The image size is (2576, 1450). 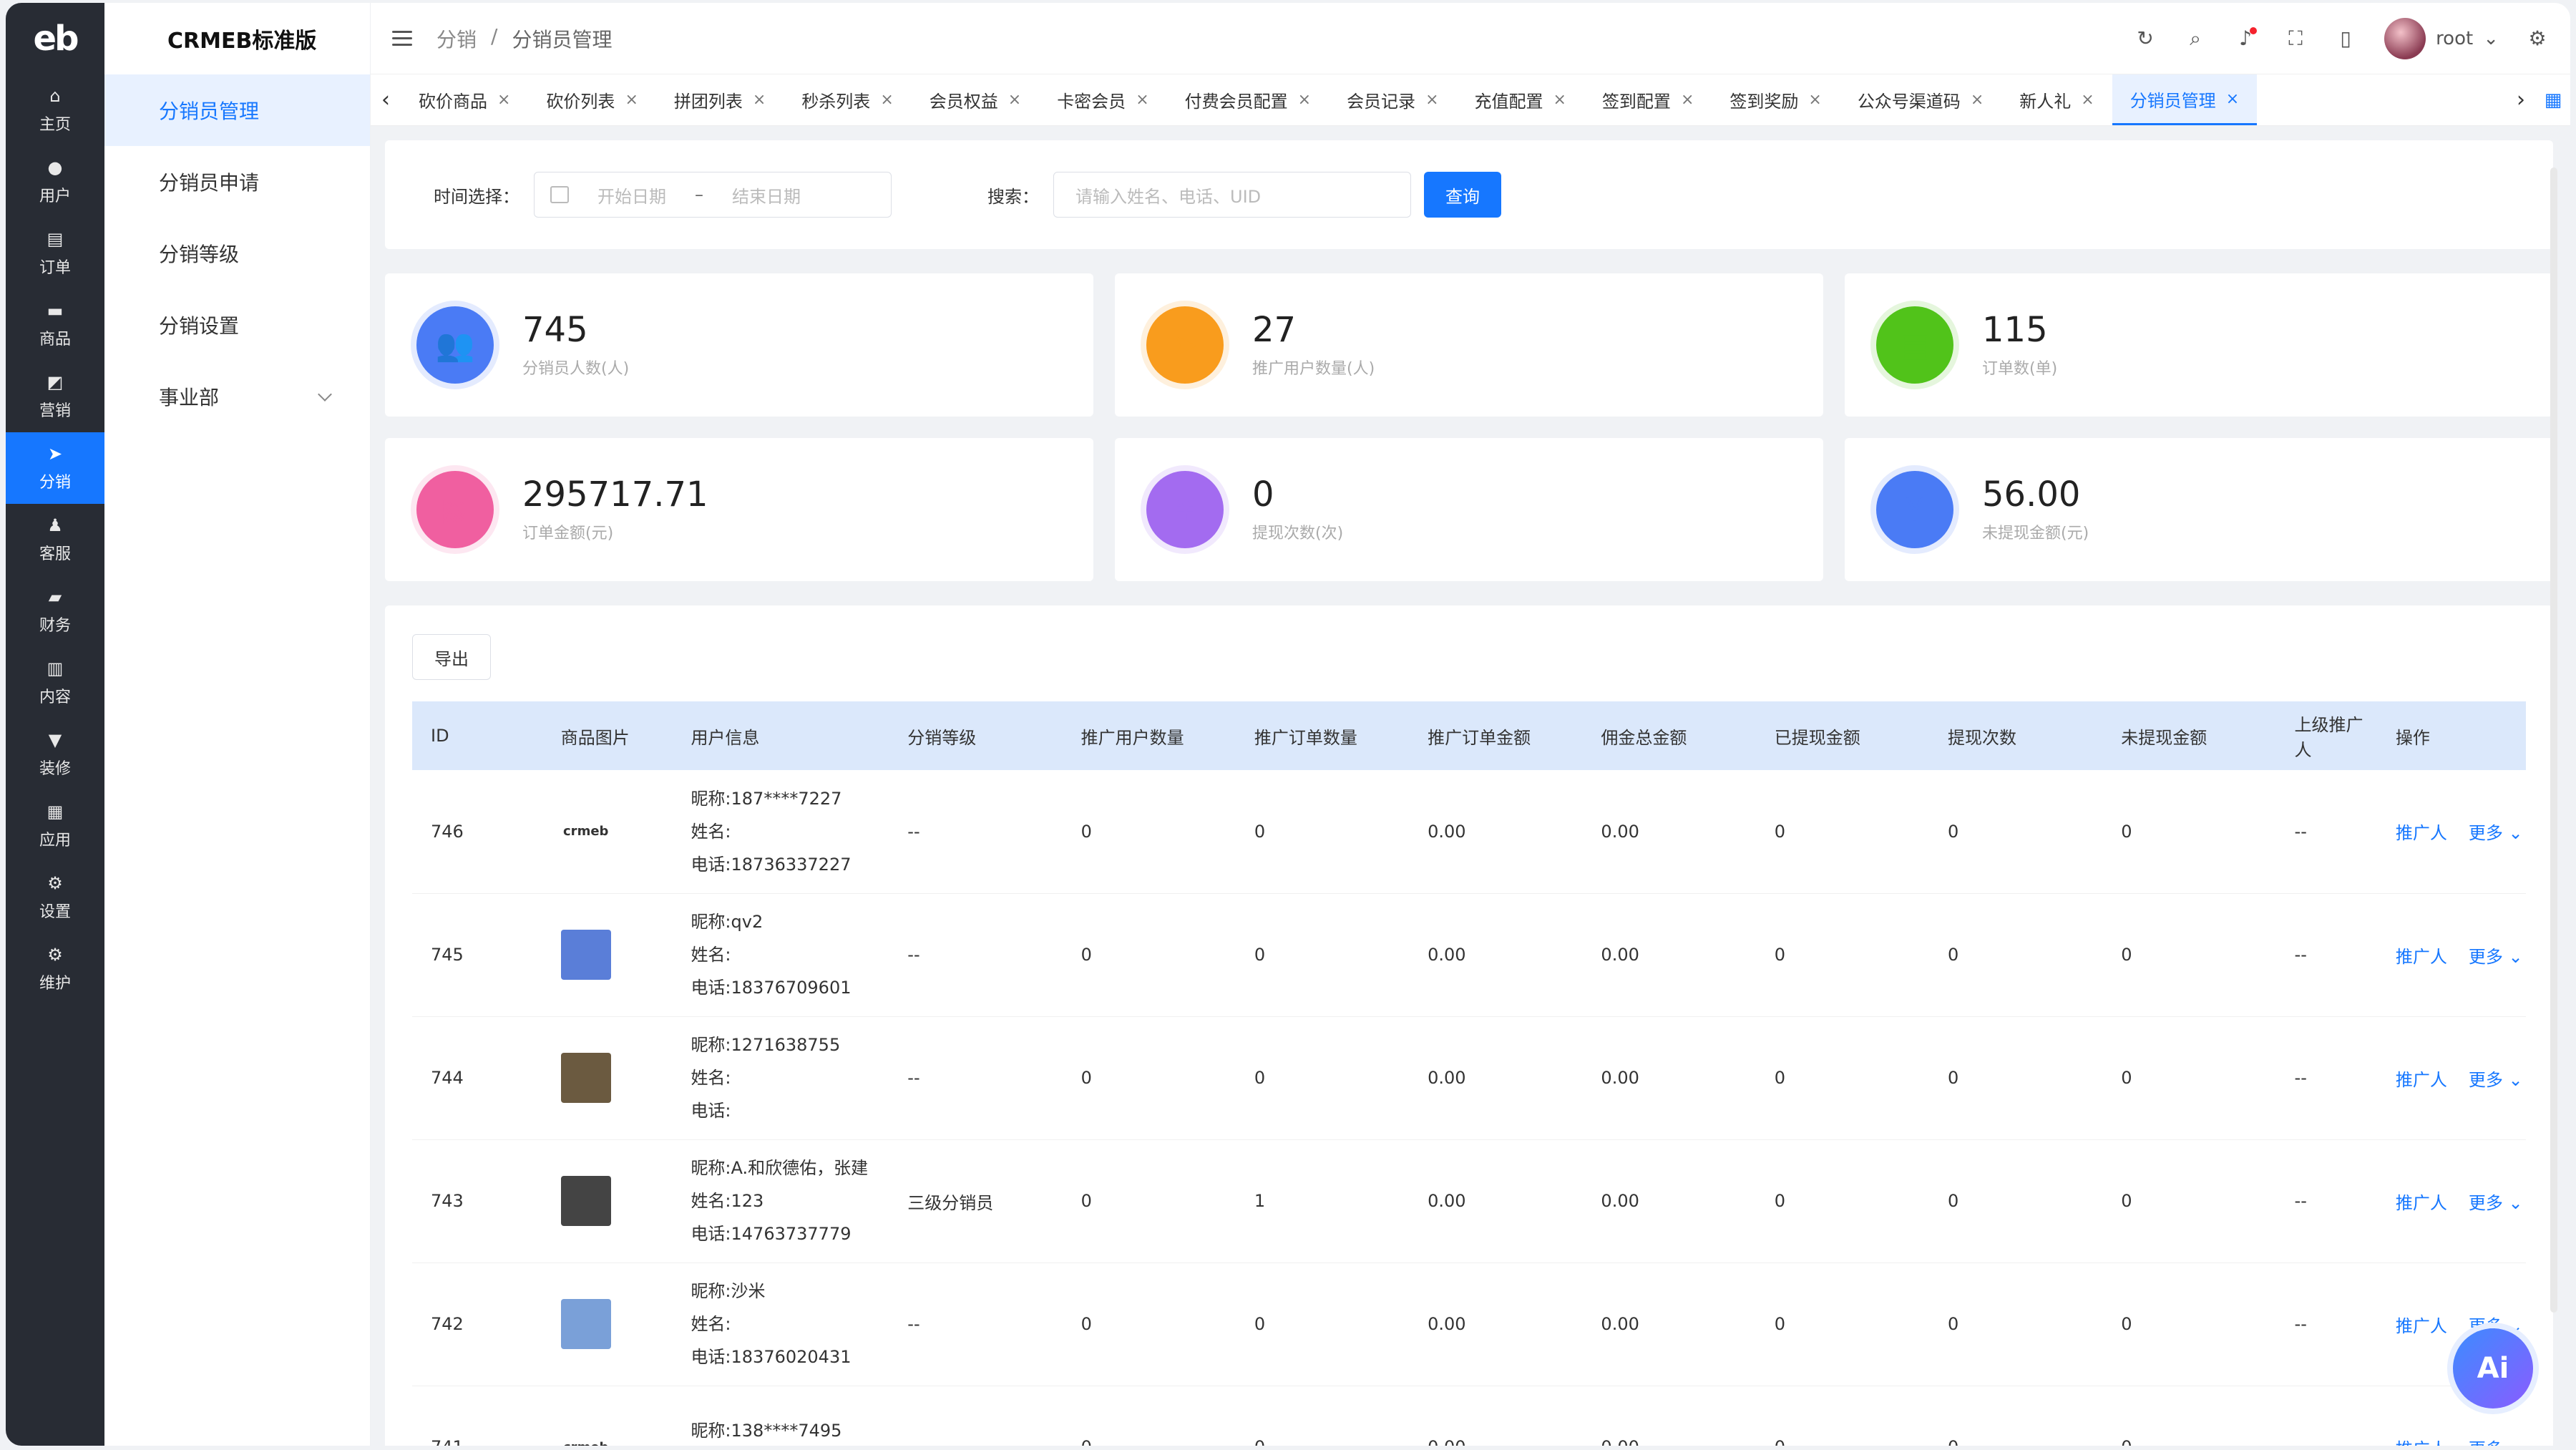 What do you see at coordinates (464, 99) in the screenshot?
I see `tab-0: 砍价商品 ×` at bounding box center [464, 99].